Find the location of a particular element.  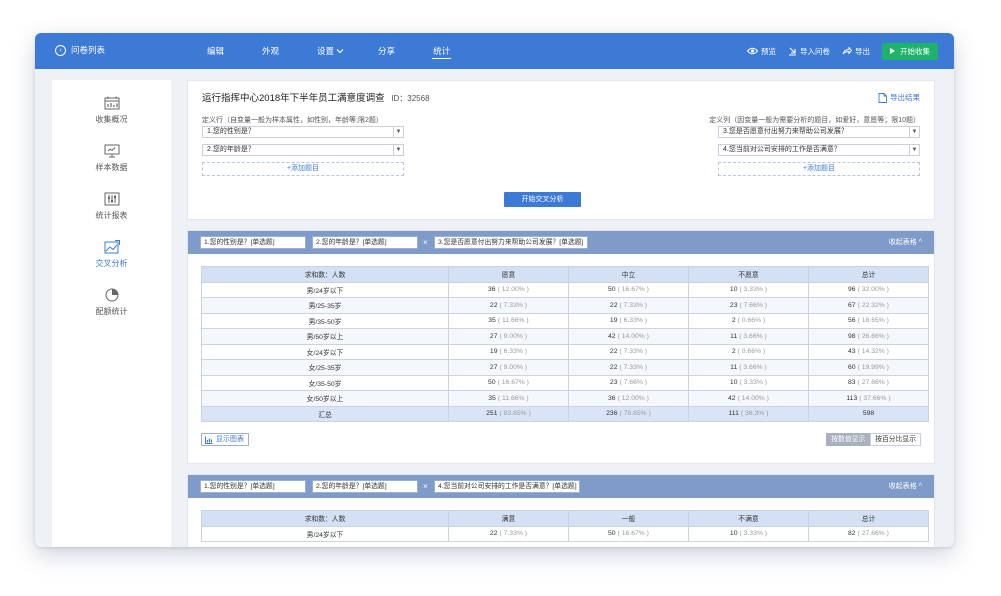

define-column-label: 定义列（因变量一般为需要分析的题目，如爱好，意愿等；限10题） is located at coordinates (814, 120).